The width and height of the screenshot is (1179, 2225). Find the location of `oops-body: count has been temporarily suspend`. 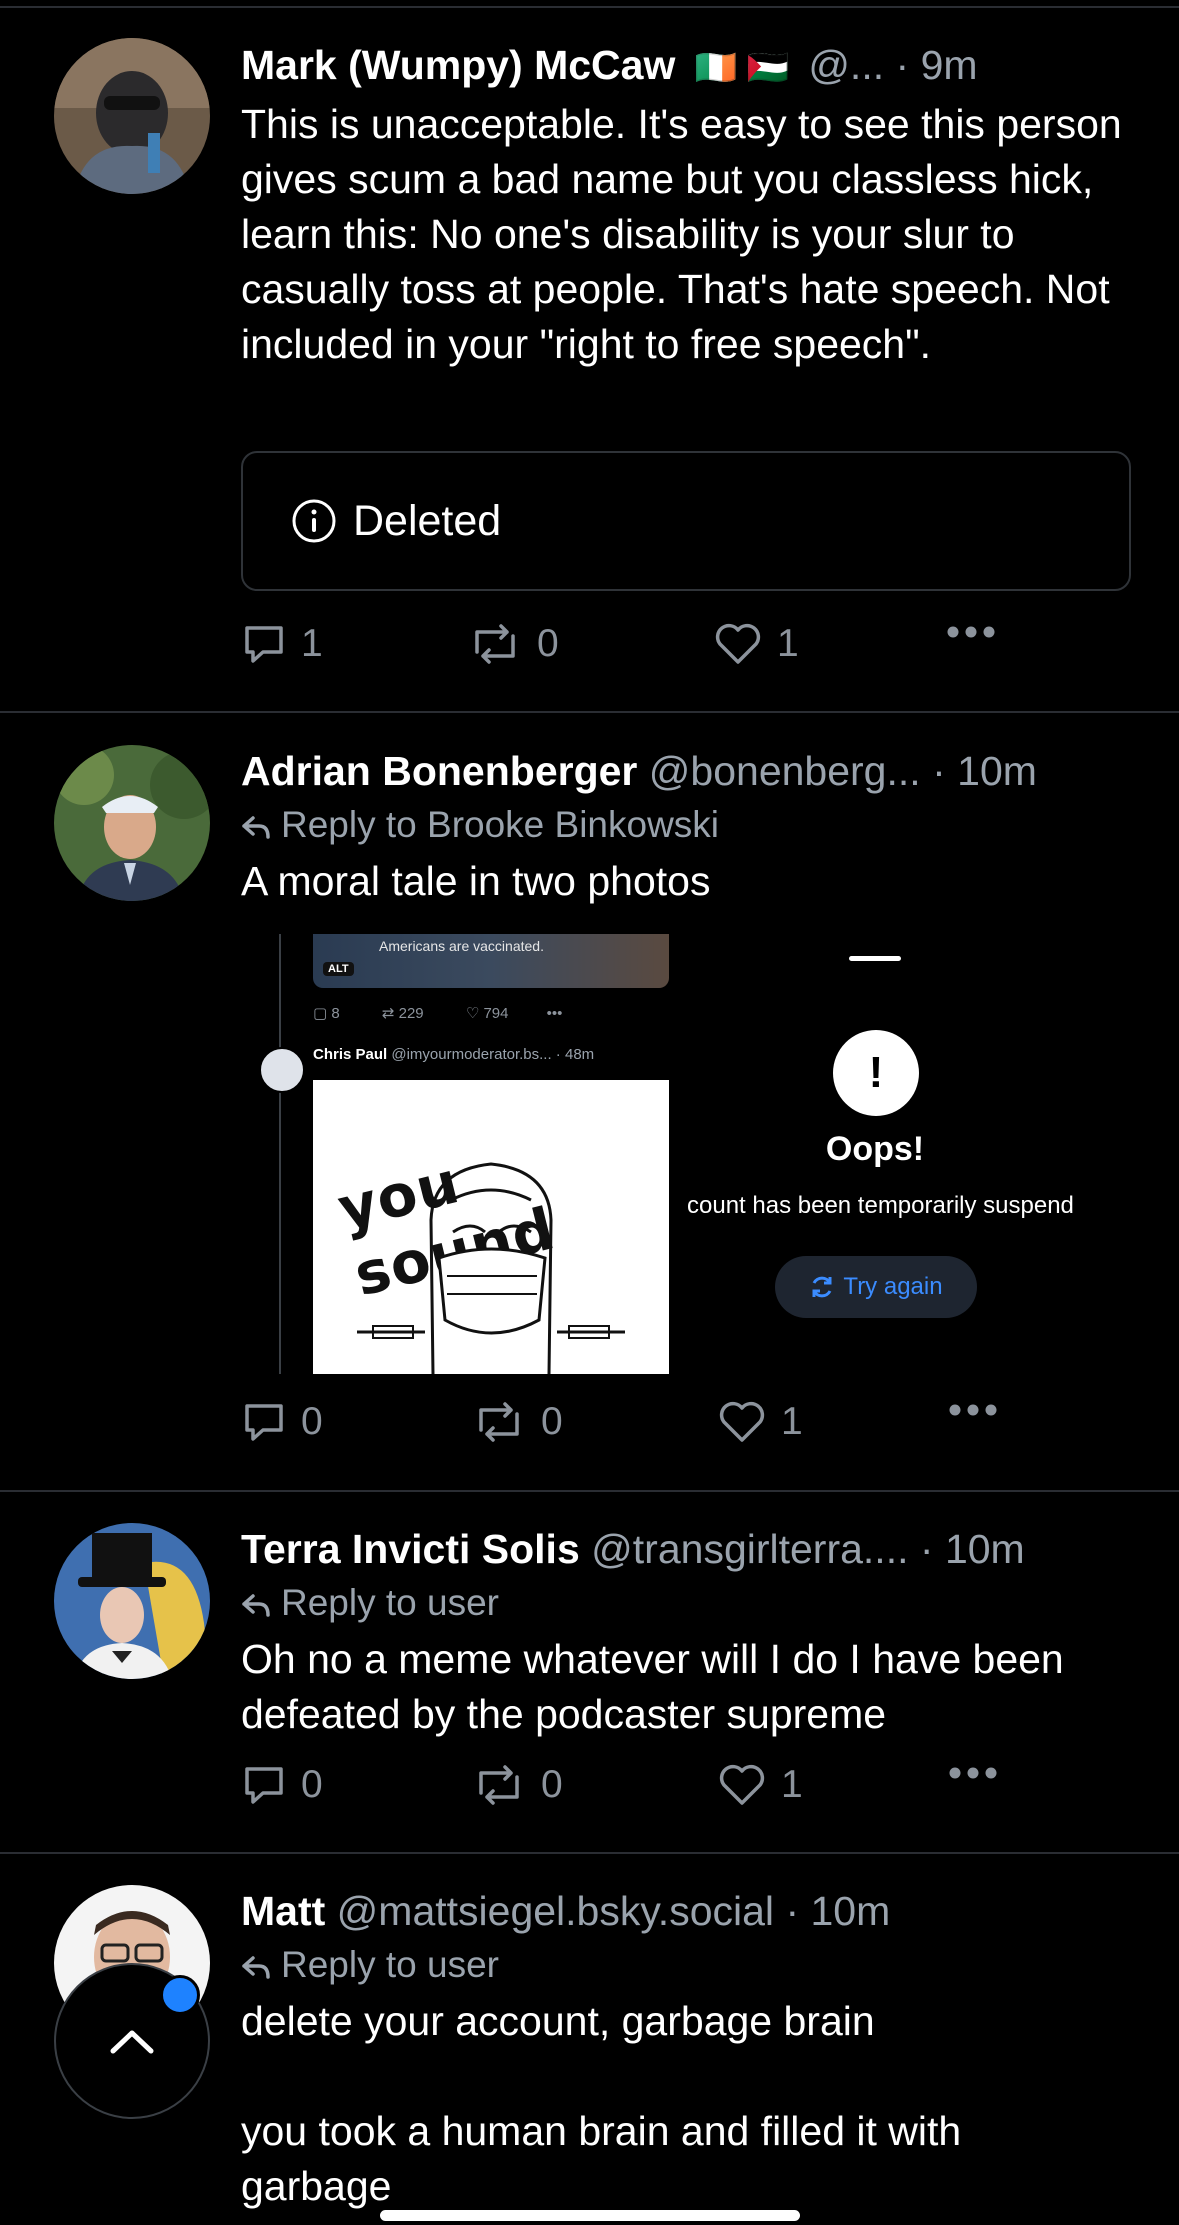

oops-body: count has been temporarily suspend is located at coordinates (880, 1205).